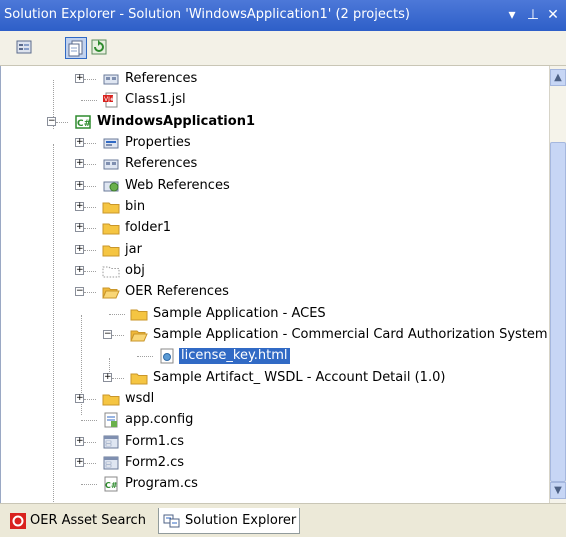 The height and width of the screenshot is (537, 566). I want to click on tree-node-label: jar, so click(133, 249).